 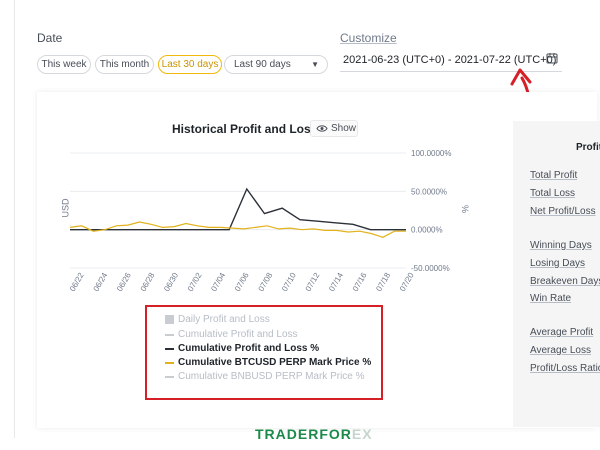 I want to click on stat-label: Profit/Loss Ratio, so click(x=565, y=368).